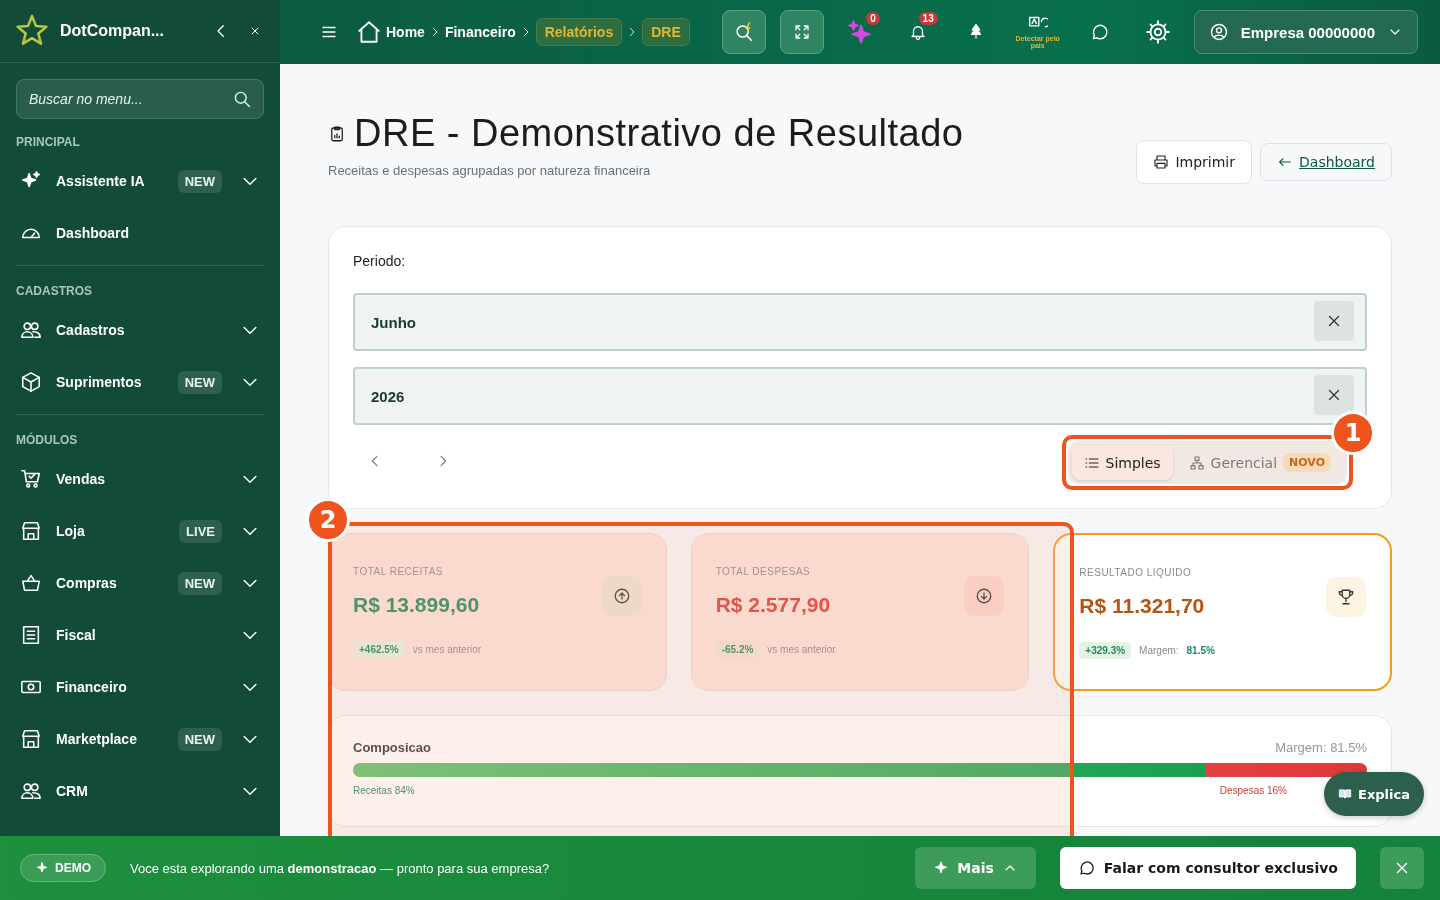  What do you see at coordinates (743, 32) in the screenshot?
I see `quick-search-button` at bounding box center [743, 32].